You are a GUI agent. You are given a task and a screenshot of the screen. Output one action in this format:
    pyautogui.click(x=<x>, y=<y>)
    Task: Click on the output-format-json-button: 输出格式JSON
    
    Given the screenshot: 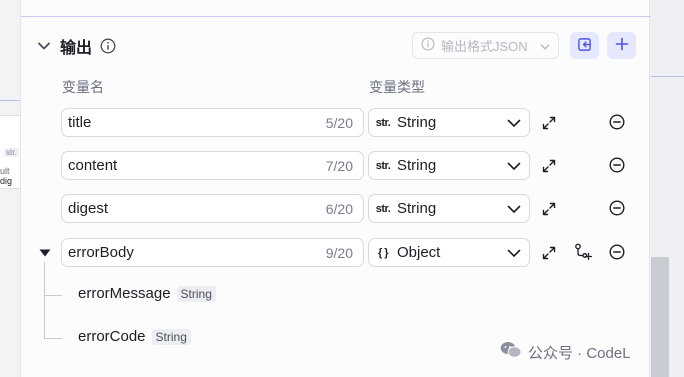 What is the action you would take?
    pyautogui.click(x=485, y=45)
    